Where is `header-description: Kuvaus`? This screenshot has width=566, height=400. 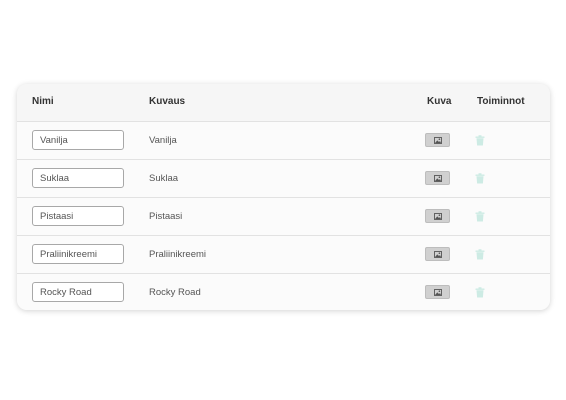
header-description: Kuvaus is located at coordinates (167, 101).